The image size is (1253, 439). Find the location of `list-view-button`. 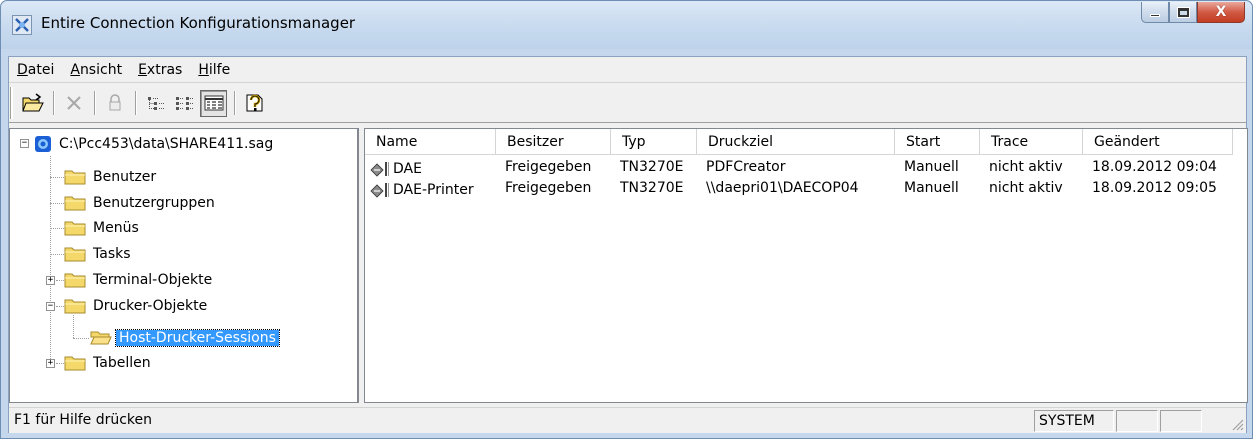

list-view-button is located at coordinates (184, 103).